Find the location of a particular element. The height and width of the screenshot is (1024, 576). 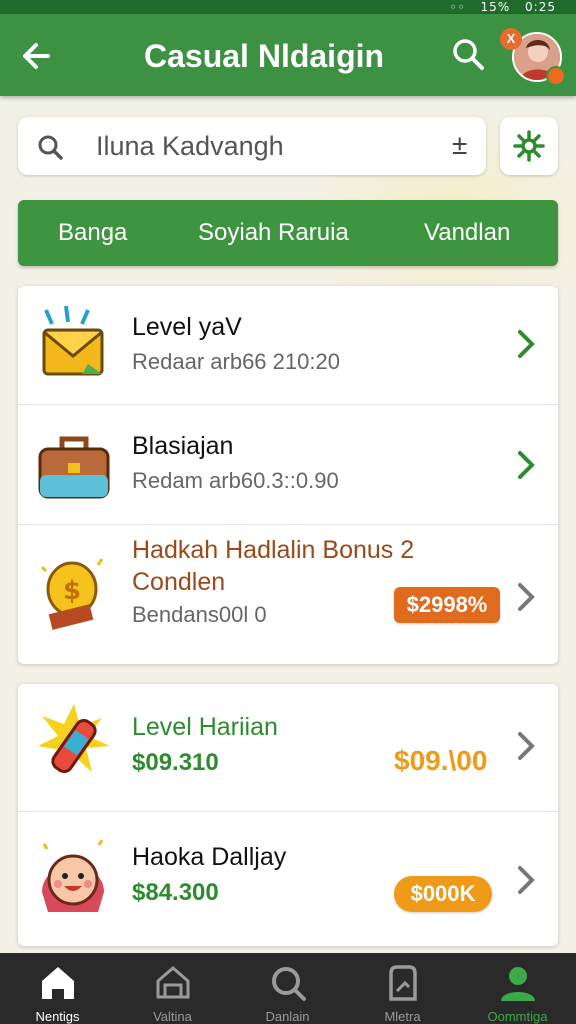

nav-label: Oommtiga is located at coordinates (517, 1016).